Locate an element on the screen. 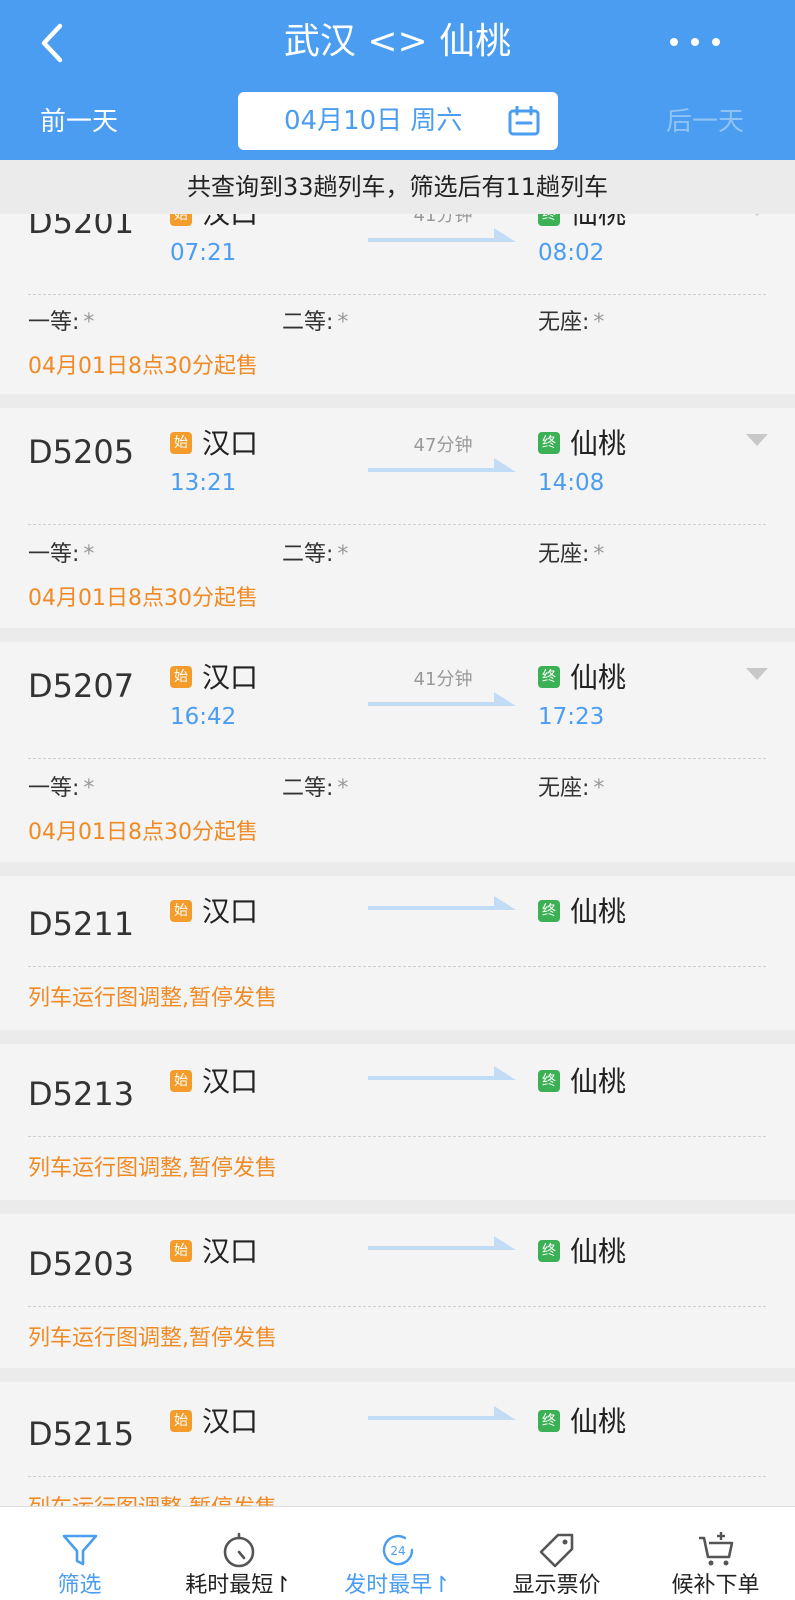  trip-duration: 47分钟 is located at coordinates (443, 445).